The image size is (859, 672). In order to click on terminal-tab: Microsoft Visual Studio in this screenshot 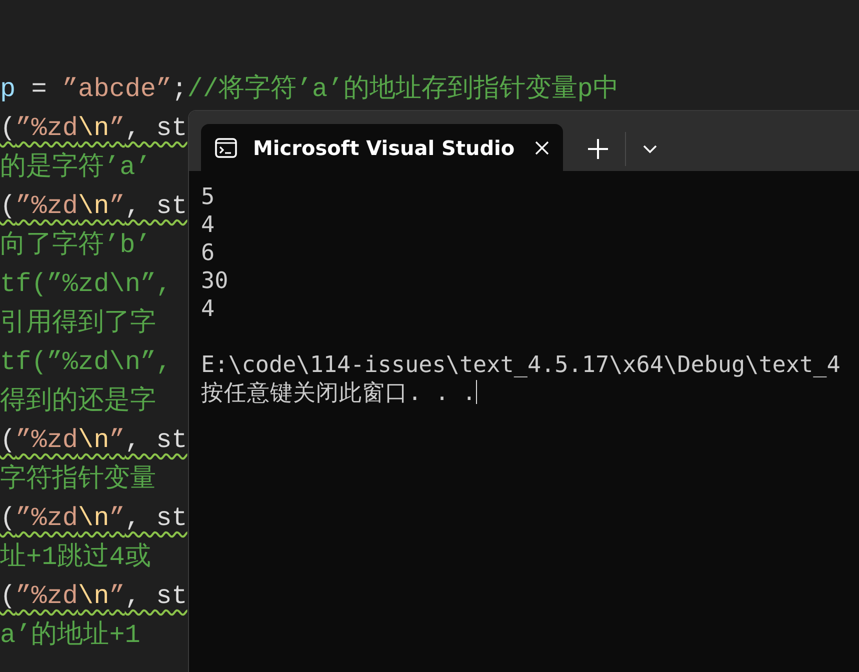, I will do `click(382, 147)`.